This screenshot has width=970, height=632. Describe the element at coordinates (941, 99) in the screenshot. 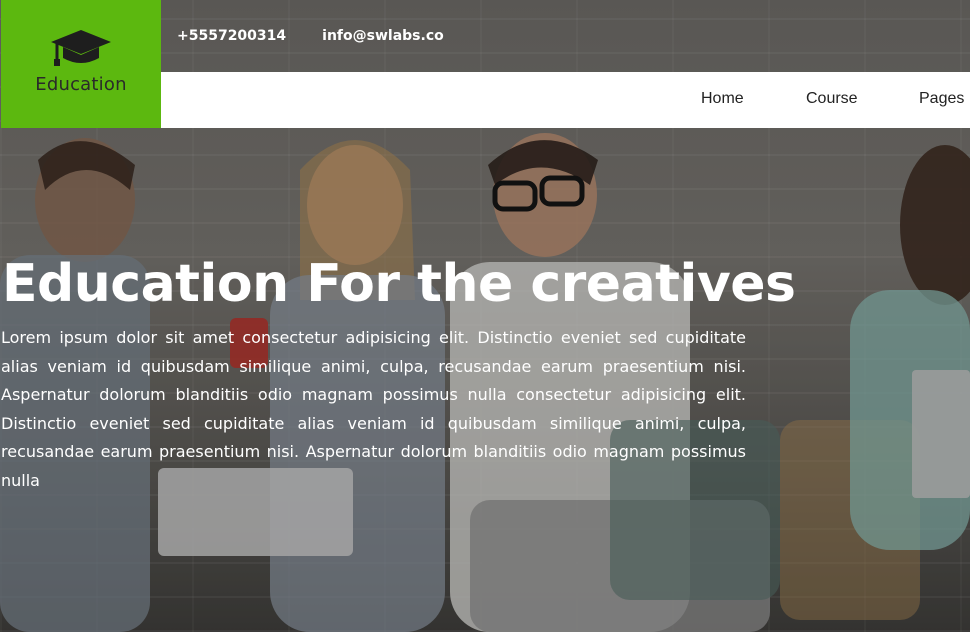

I see `nav-pages-link: Pages` at that location.